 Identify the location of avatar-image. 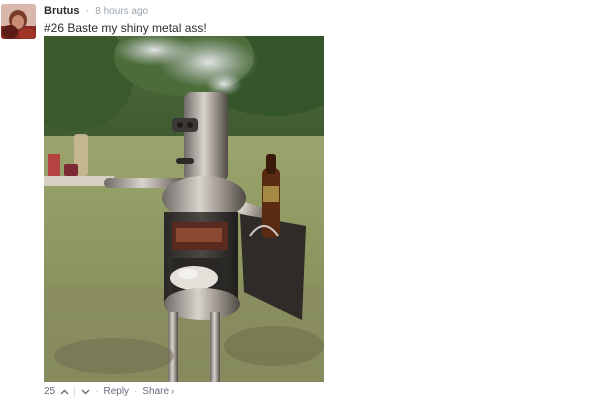
(18, 21).